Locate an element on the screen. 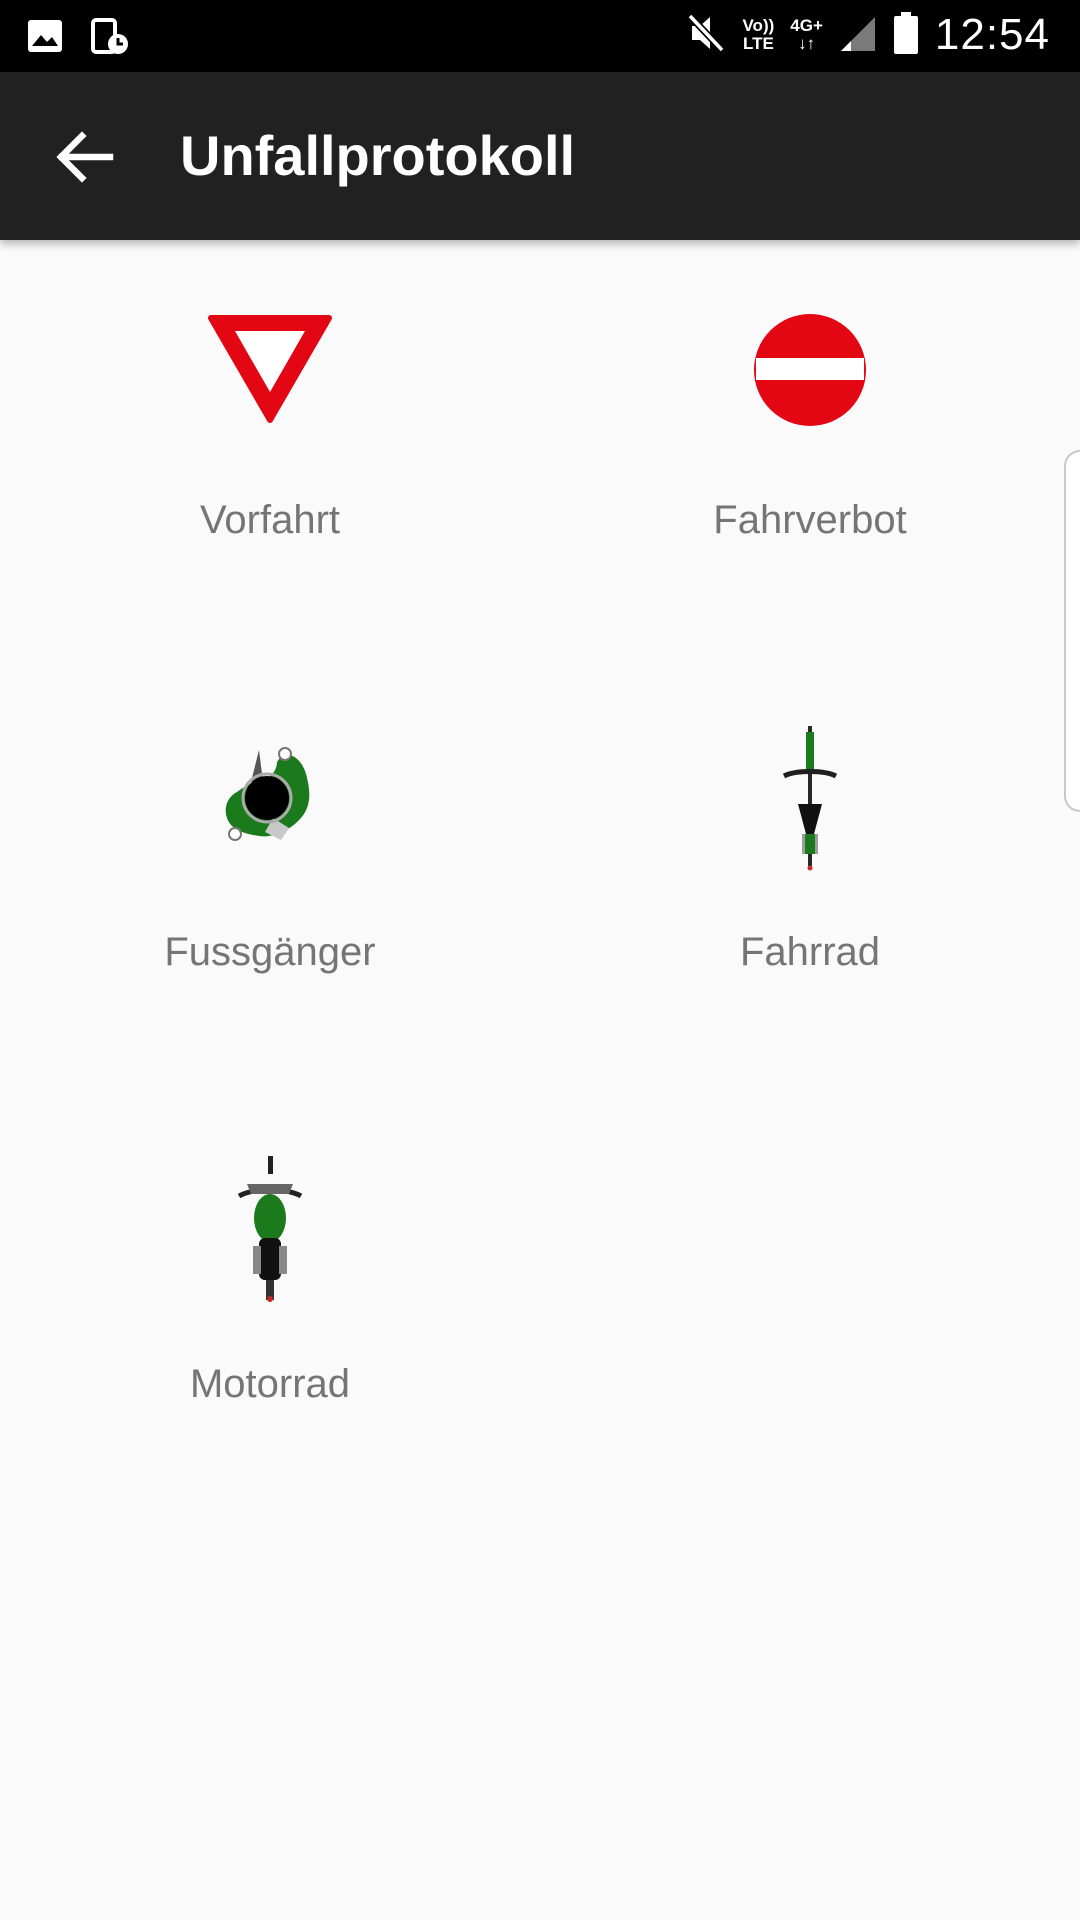  grid-item-fussgaenger: Fussgänger is located at coordinates (270, 887).